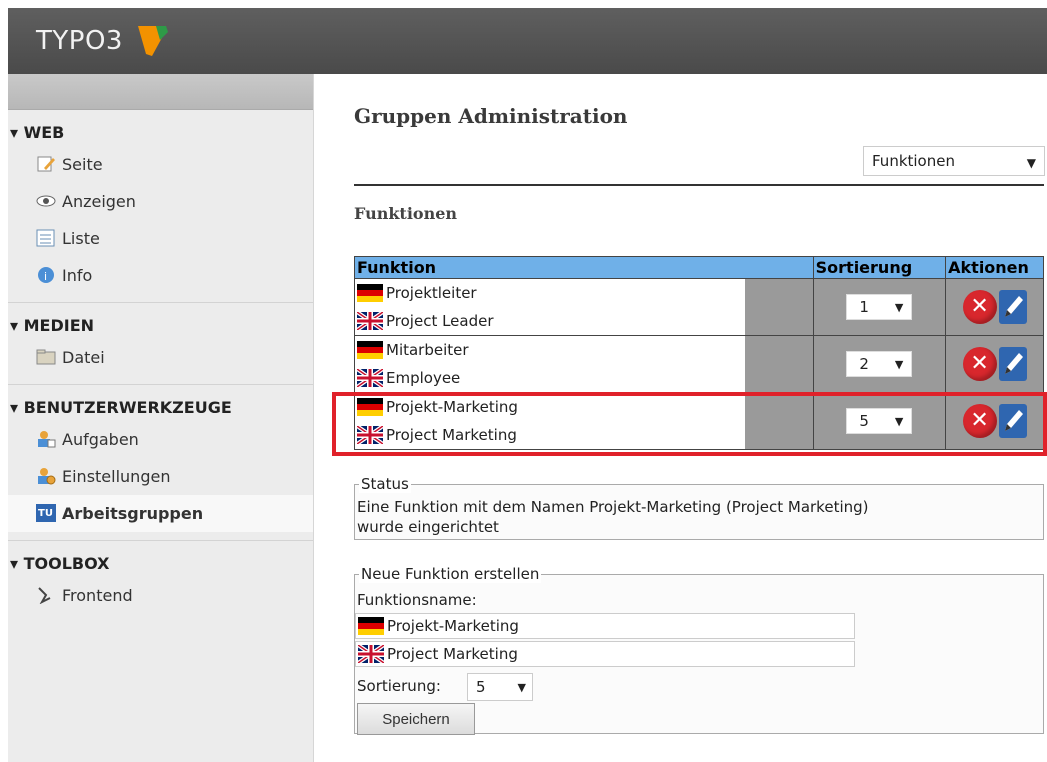 The image size is (1047, 762). I want to click on logo-text: TYPO3, so click(79, 41).